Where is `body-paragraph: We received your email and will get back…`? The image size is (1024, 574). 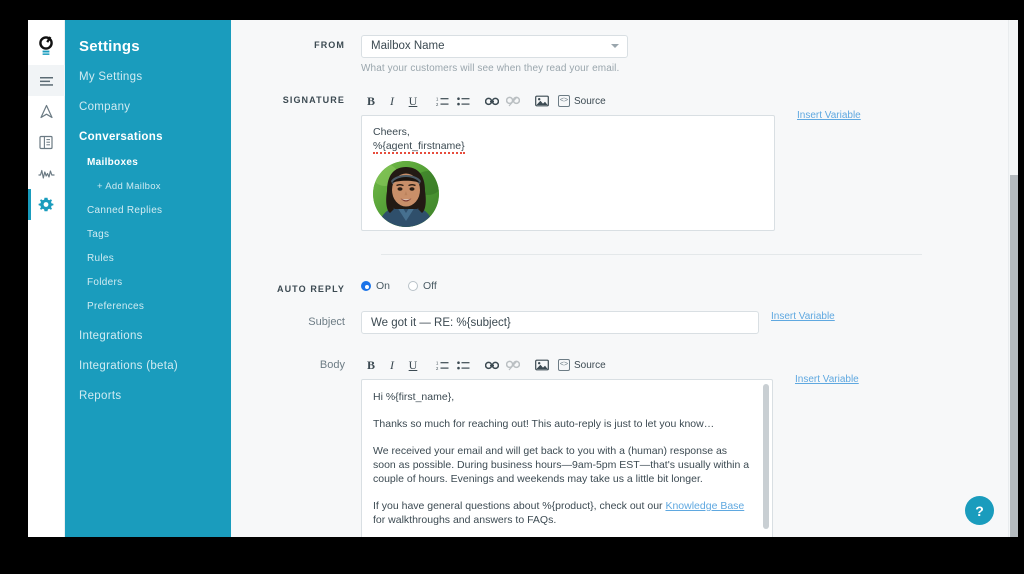
body-paragraph: We received your email and will get back… is located at coordinates (561, 465).